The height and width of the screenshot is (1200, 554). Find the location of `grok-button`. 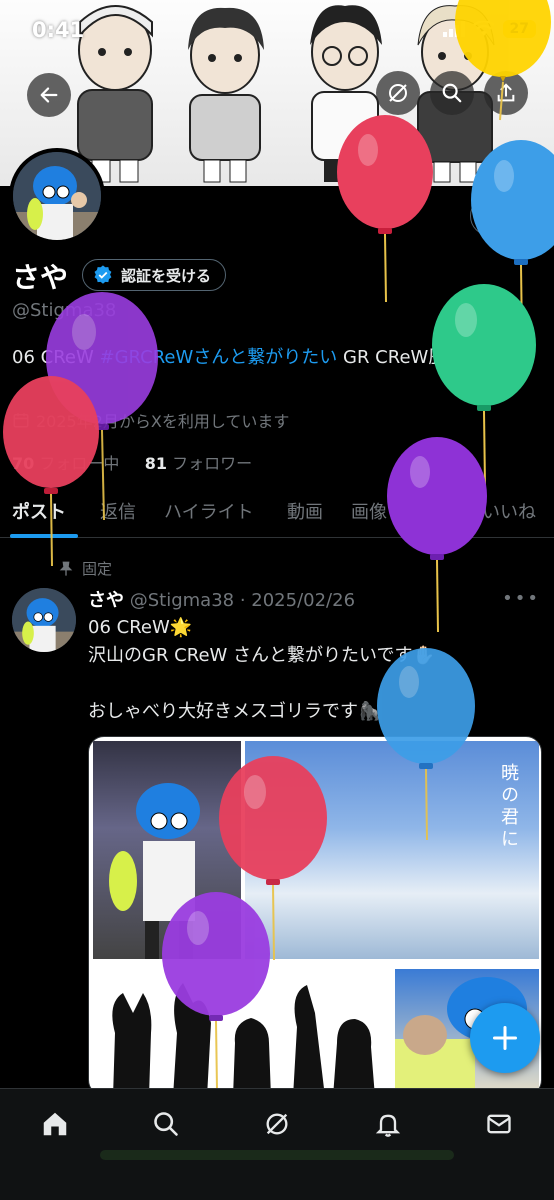

grok-button is located at coordinates (398, 93).